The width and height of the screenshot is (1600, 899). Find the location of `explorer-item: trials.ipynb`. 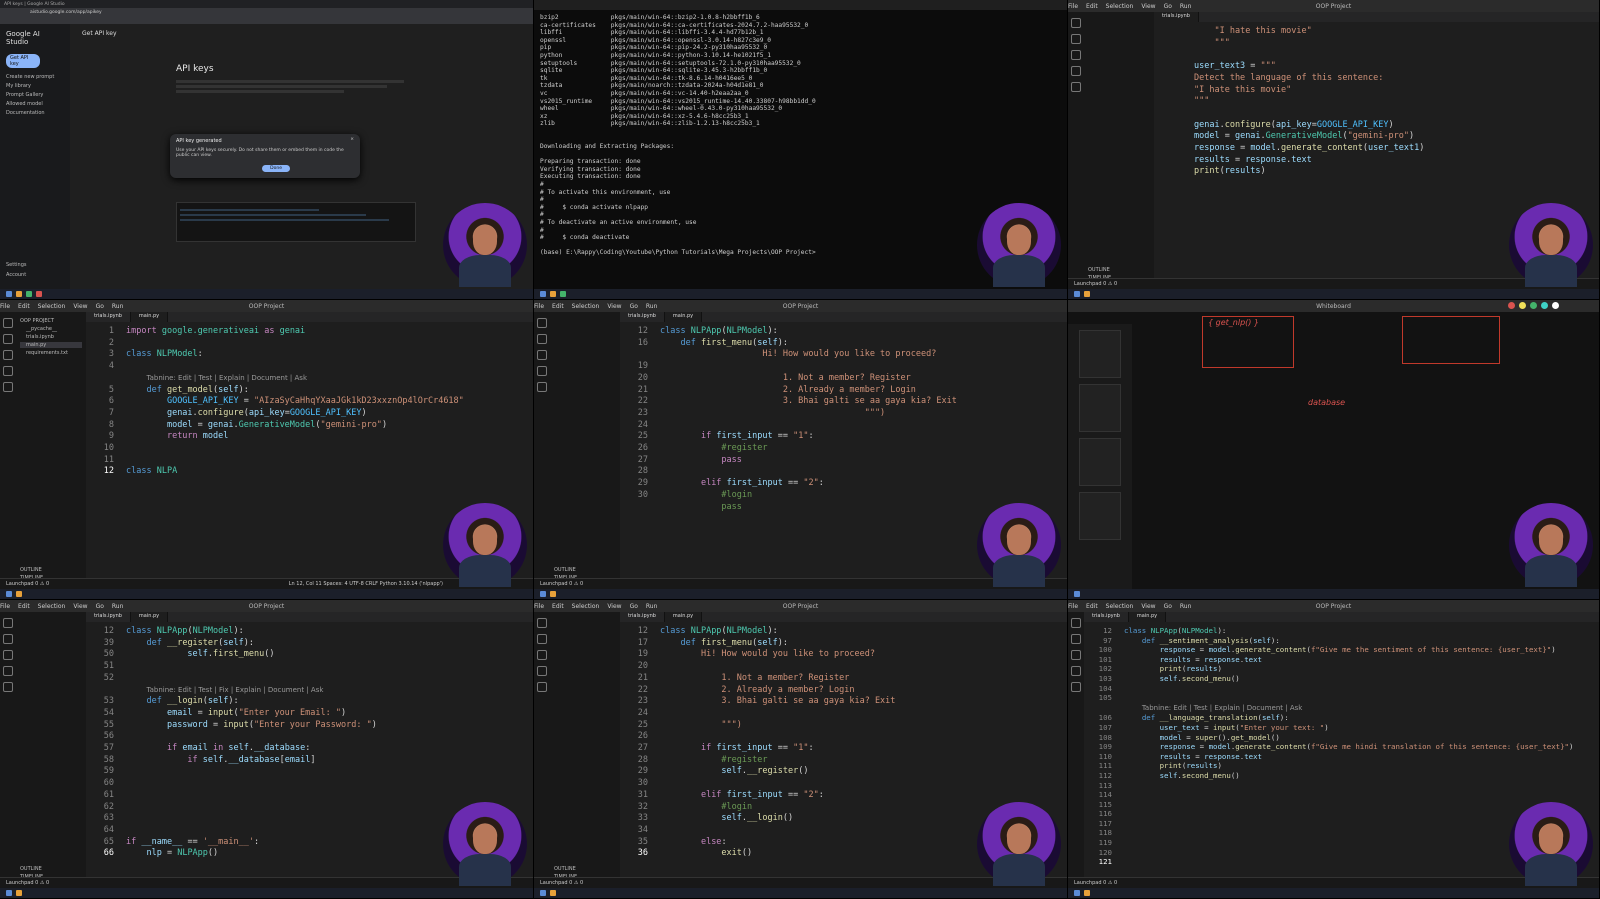

explorer-item: trials.ipynb is located at coordinates (51, 337).